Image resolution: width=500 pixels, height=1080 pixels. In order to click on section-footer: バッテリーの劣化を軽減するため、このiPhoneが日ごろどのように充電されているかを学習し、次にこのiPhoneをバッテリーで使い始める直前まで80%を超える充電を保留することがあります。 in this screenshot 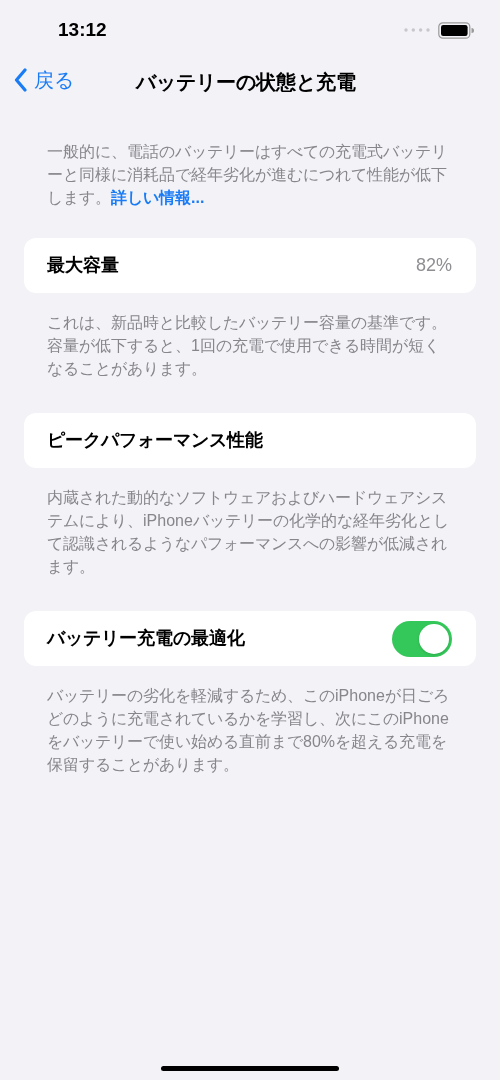, I will do `click(250, 730)`.